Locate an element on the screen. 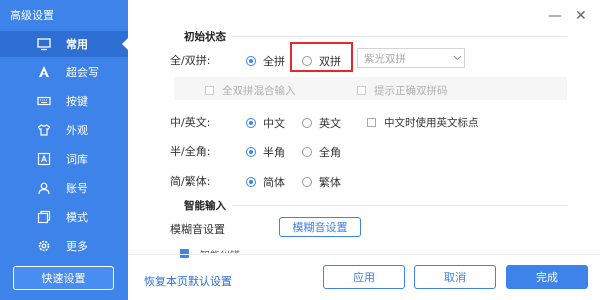  radio-label: 英文 is located at coordinates (330, 123).